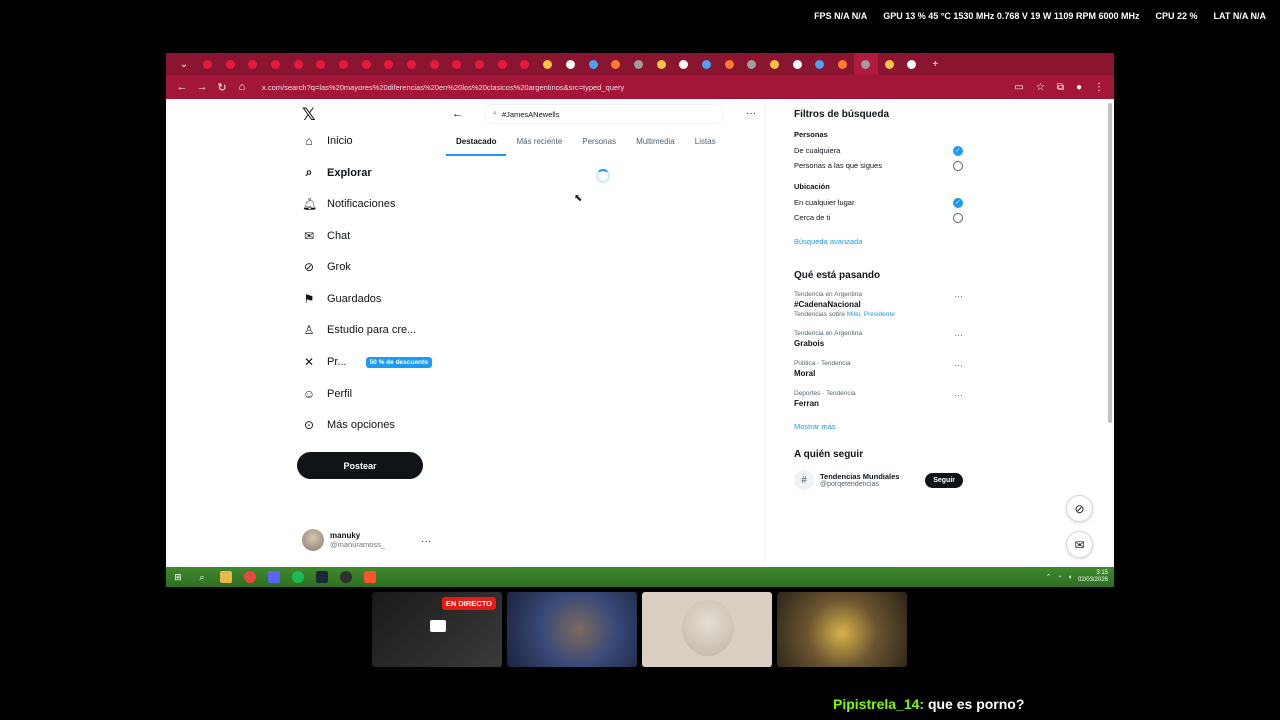 This screenshot has height=720, width=1280. I want to click on nav-item-guardados: ⚑ Guardados, so click(342, 299).